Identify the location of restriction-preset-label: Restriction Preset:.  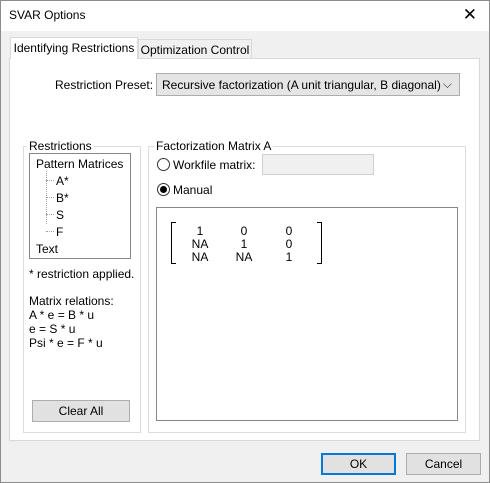
(104, 85).